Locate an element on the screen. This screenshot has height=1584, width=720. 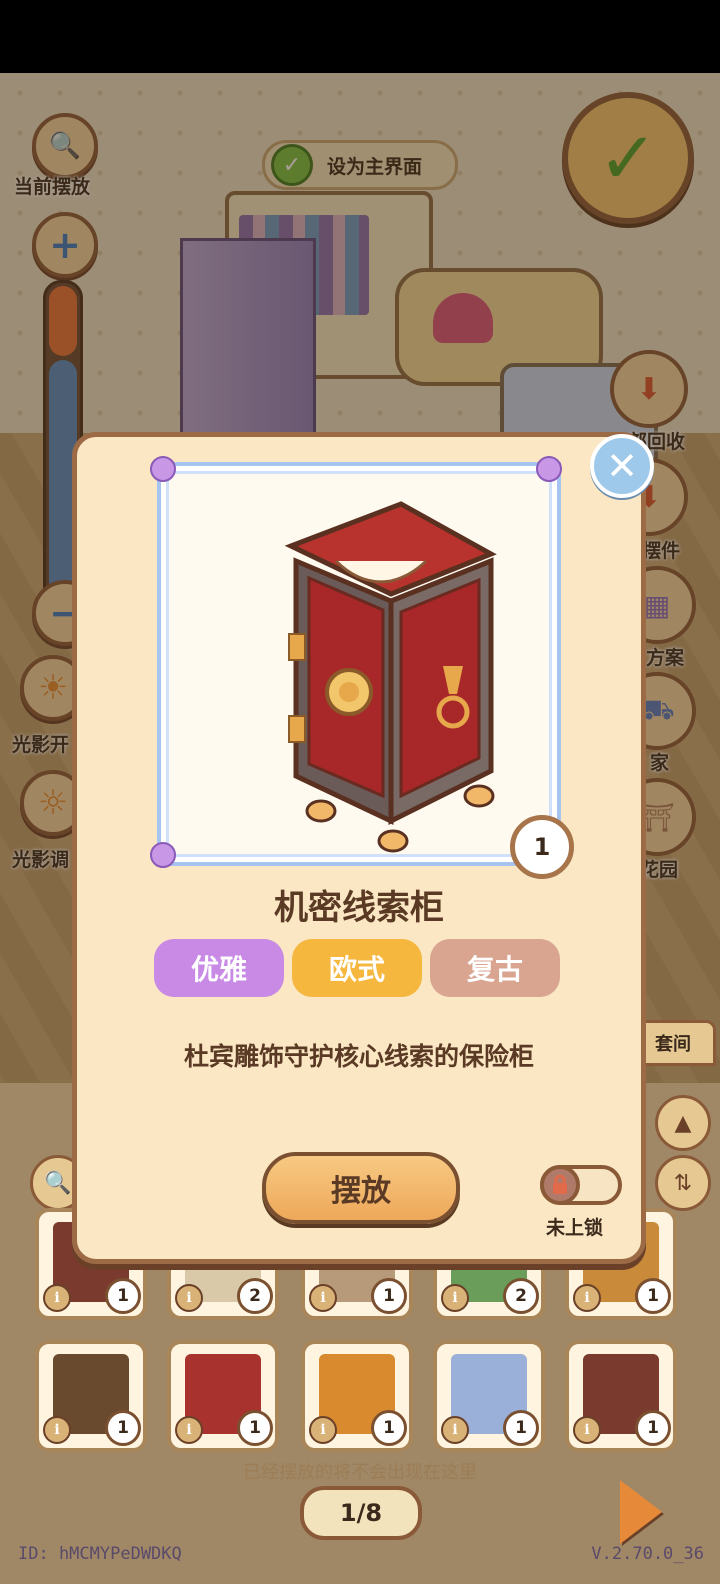
tag-retro: 复古 is located at coordinates (495, 968).